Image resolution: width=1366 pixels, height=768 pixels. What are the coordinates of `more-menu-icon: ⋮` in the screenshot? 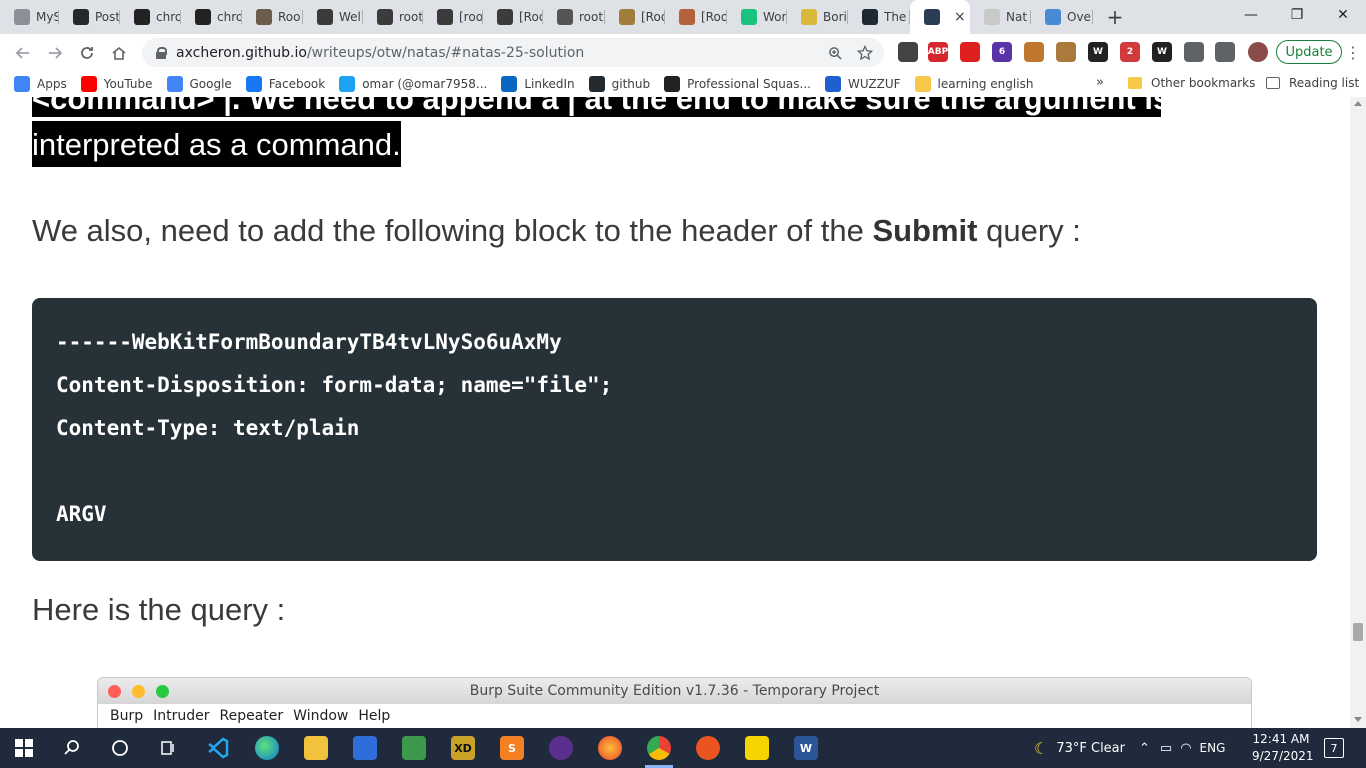 It's located at (1353, 52).